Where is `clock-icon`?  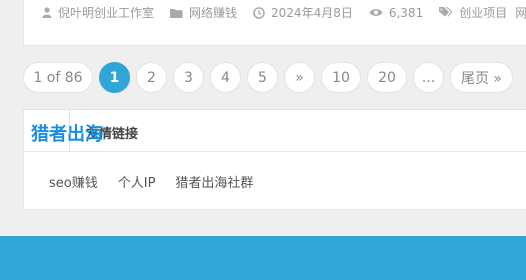 clock-icon is located at coordinates (259, 12).